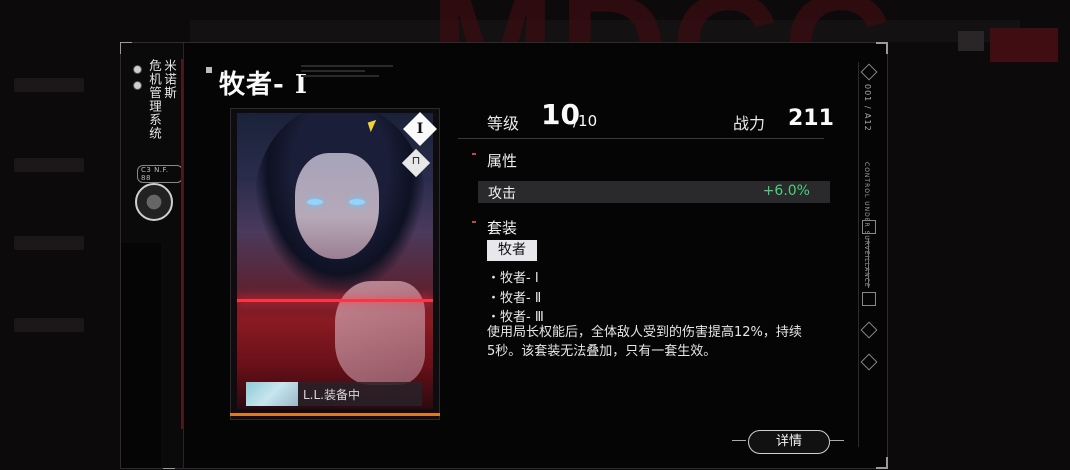 The width and height of the screenshot is (1070, 470). What do you see at coordinates (420, 129) in the screenshot?
I see `rank-label: Ⅰ` at bounding box center [420, 129].